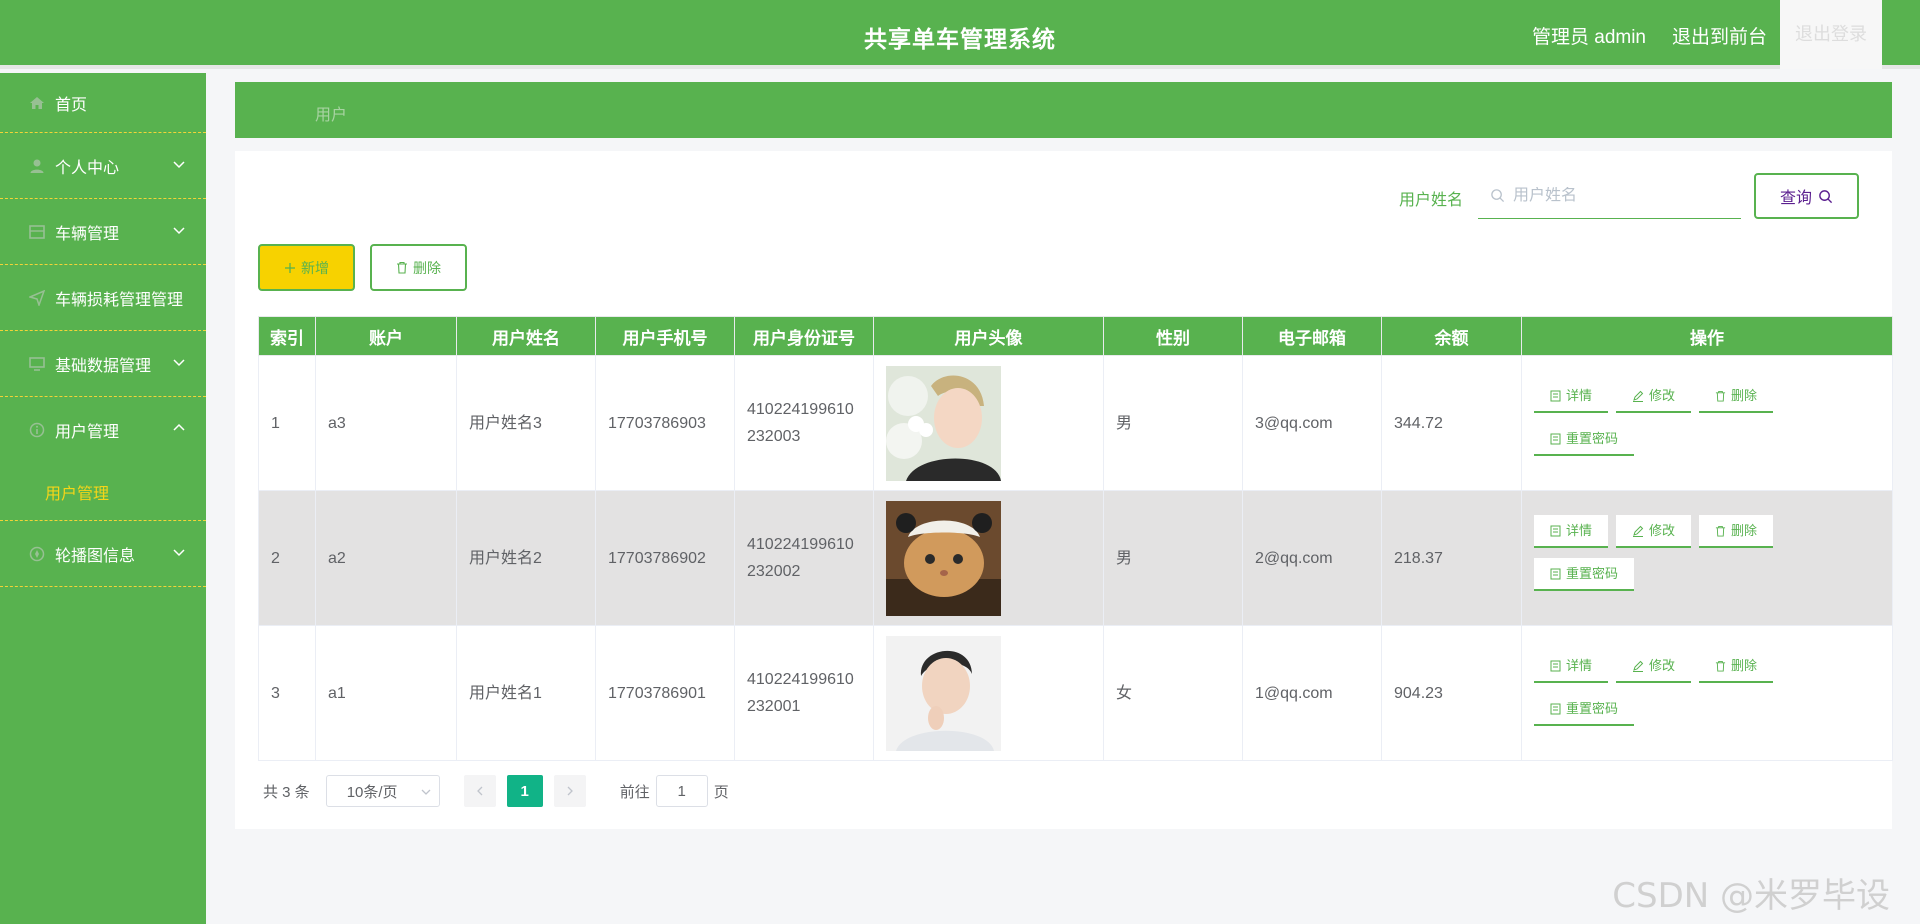  Describe the element at coordinates (1451, 336) in the screenshot. I see `col-header: 余额` at that location.